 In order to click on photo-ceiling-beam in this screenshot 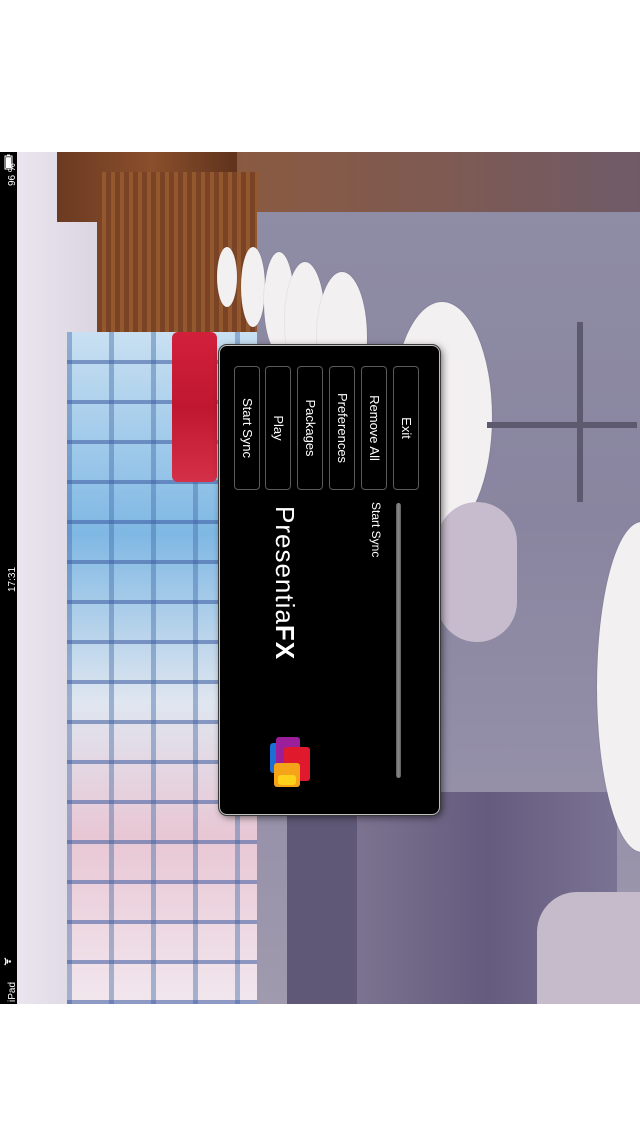, I will do `click(438, 182)`.